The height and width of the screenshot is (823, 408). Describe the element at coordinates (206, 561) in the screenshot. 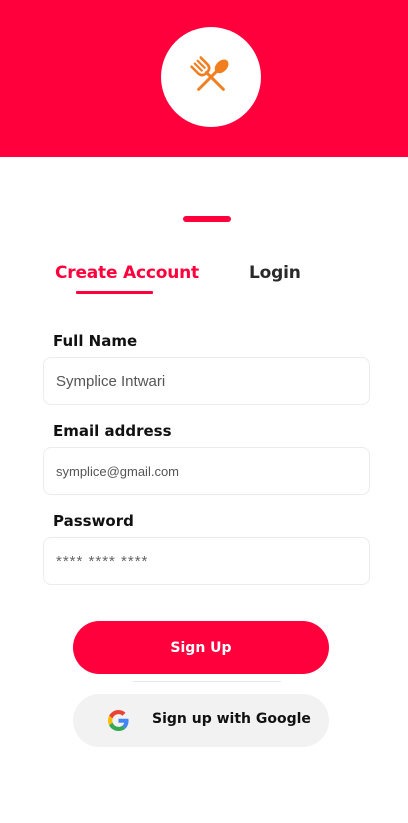

I see `password-field: **** **** ****` at that location.